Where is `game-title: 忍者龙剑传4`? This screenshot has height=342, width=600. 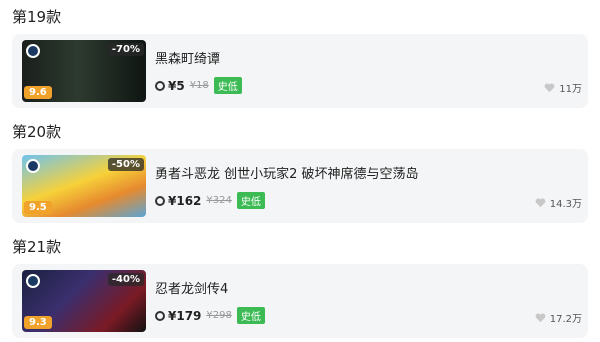 game-title: 忍者龙剑传4 is located at coordinates (191, 287).